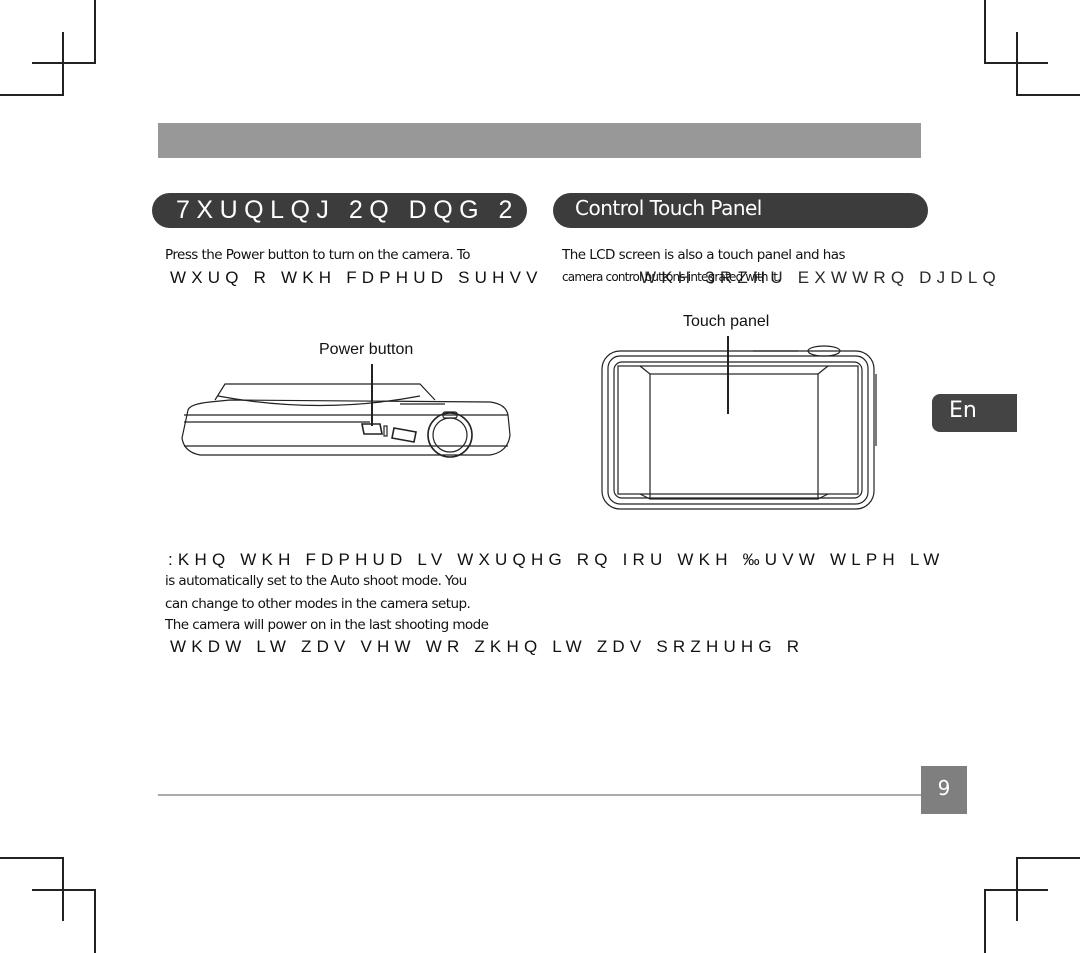 This screenshot has height=953, width=1080. What do you see at coordinates (539, 140) in the screenshot?
I see `header-bar` at bounding box center [539, 140].